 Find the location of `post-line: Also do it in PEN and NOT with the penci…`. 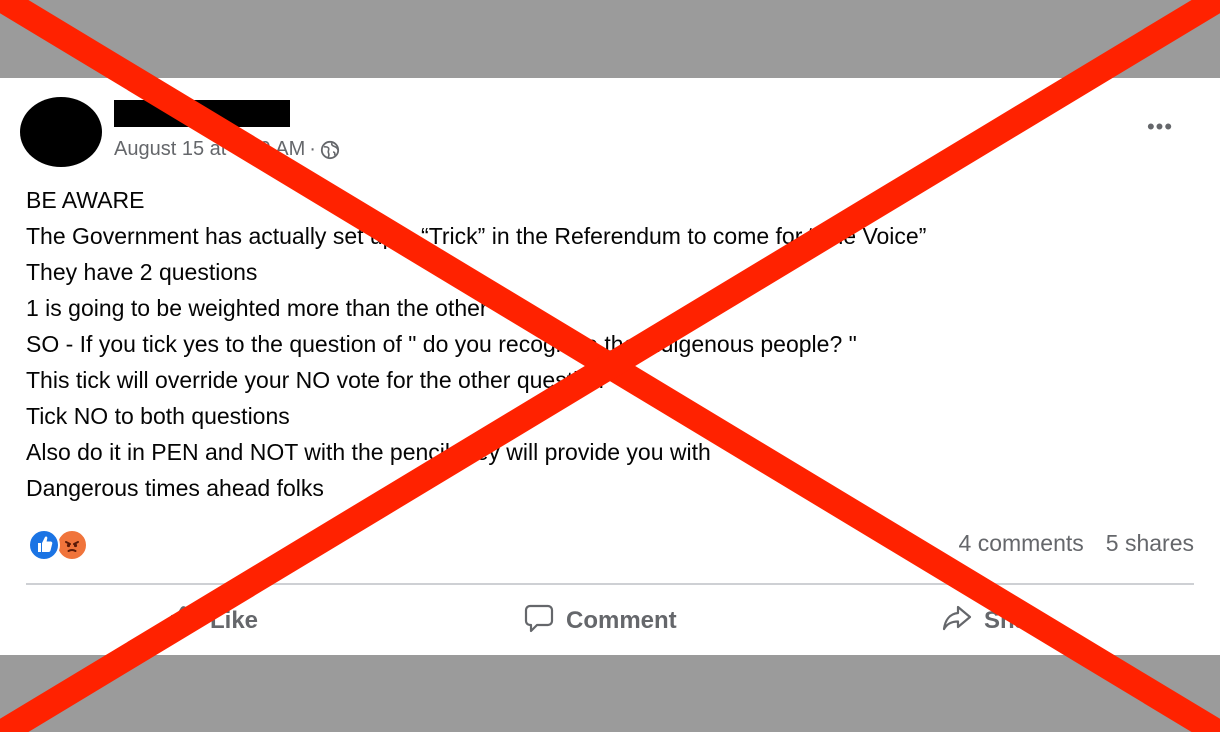

post-line: Also do it in PEN and NOT with the penci… is located at coordinates (368, 452).